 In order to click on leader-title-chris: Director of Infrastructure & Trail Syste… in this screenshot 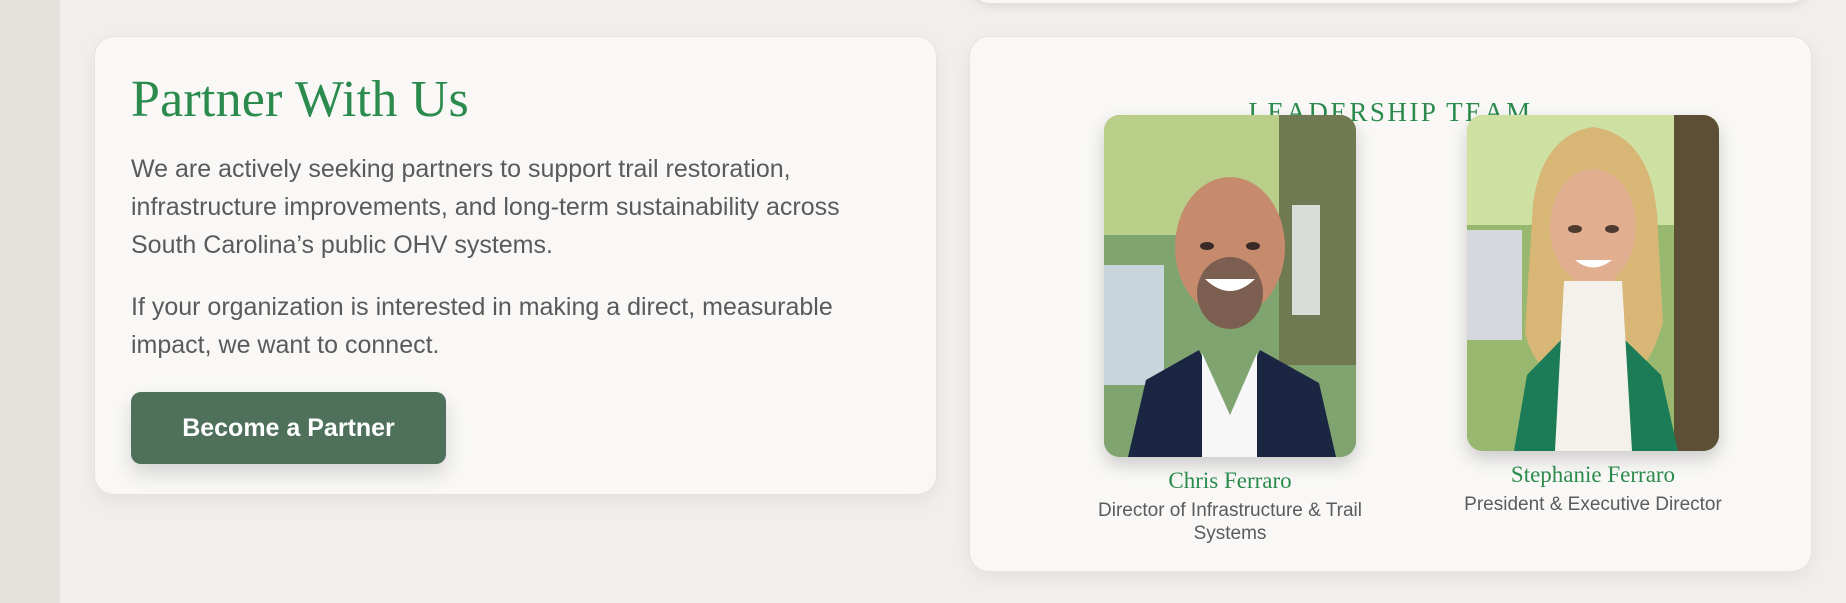, I will do `click(1230, 521)`.